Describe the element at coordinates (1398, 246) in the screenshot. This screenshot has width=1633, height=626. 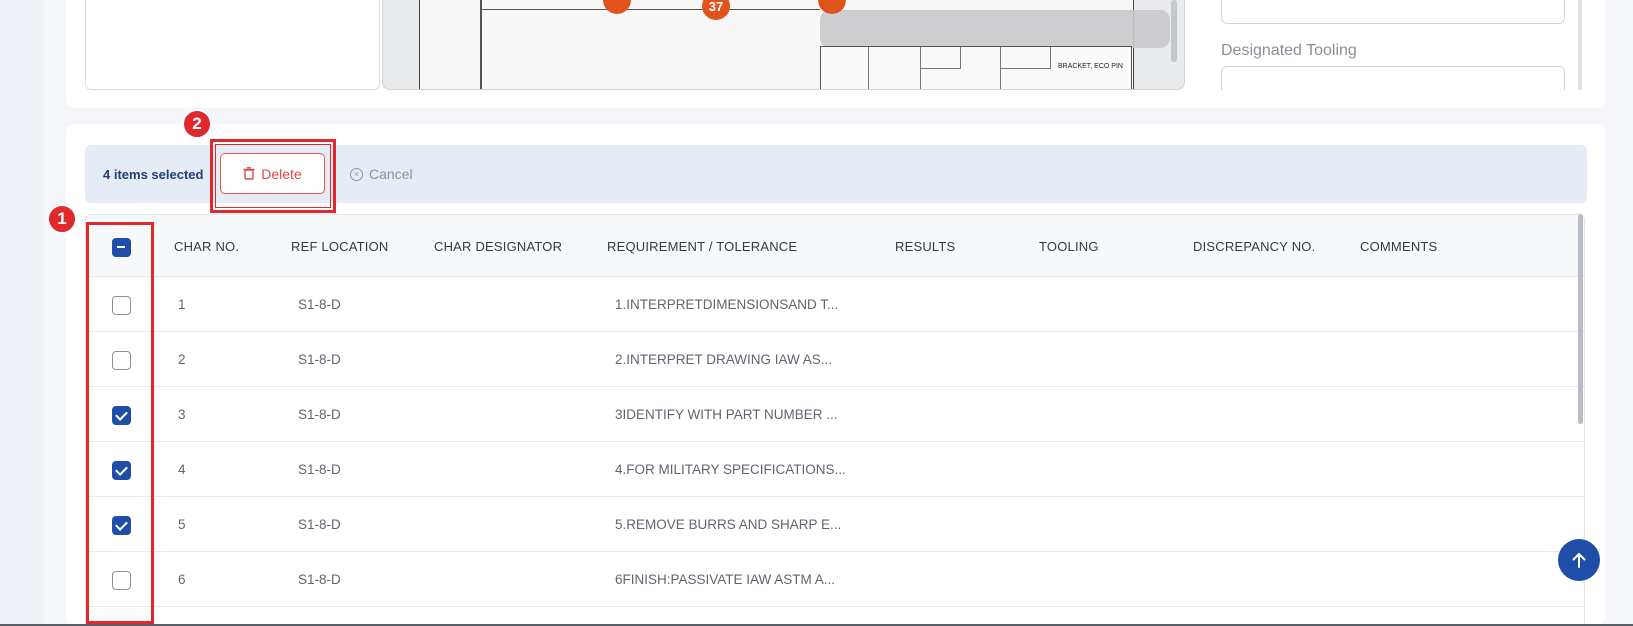
I see `column-header-comments: COMMENTS` at that location.